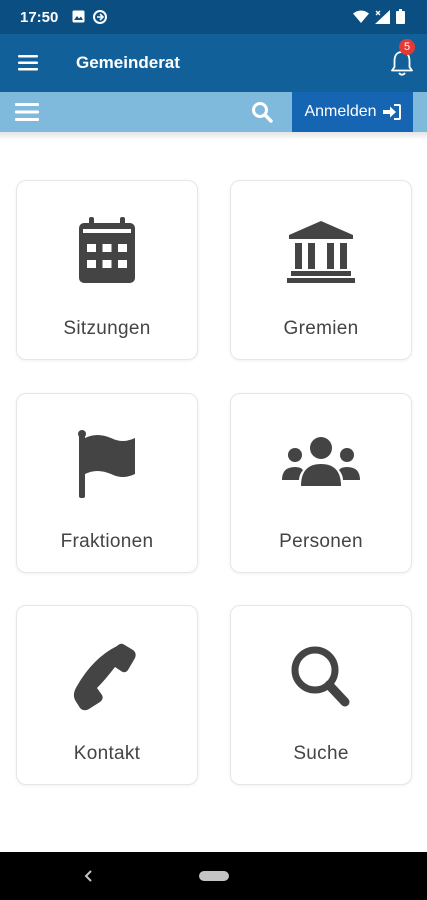  I want to click on status-bar: 17:50, so click(213, 17).